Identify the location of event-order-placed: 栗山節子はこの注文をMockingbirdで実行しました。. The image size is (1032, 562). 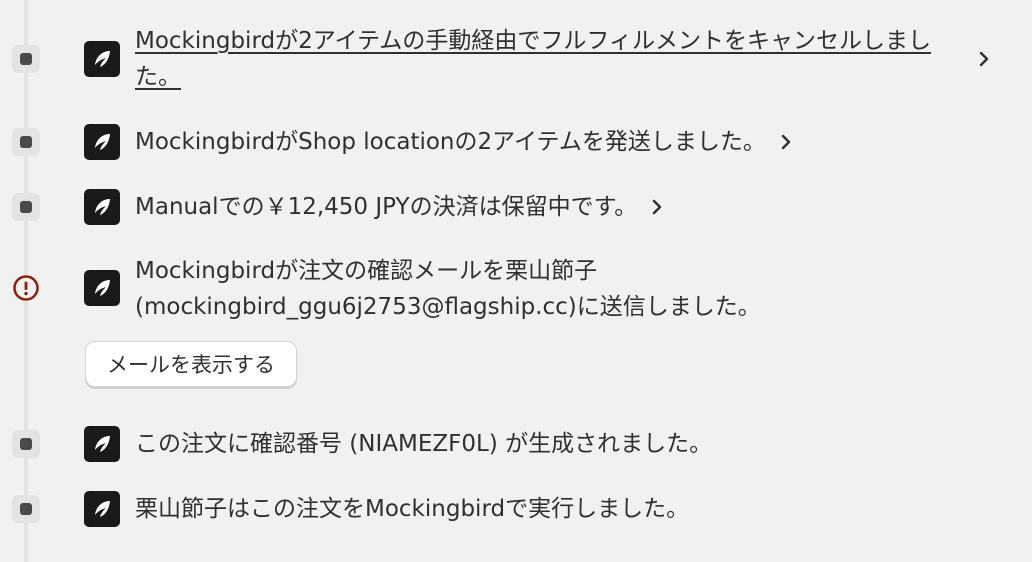
(412, 509).